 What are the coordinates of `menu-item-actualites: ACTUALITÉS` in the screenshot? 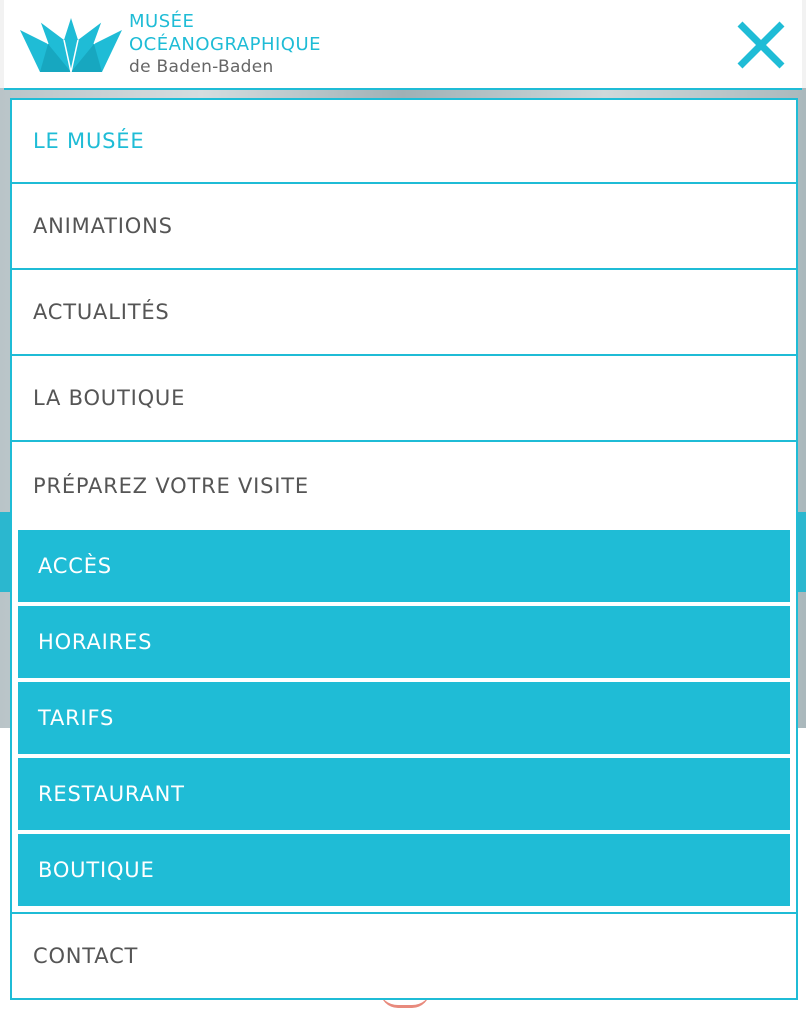 It's located at (404, 313).